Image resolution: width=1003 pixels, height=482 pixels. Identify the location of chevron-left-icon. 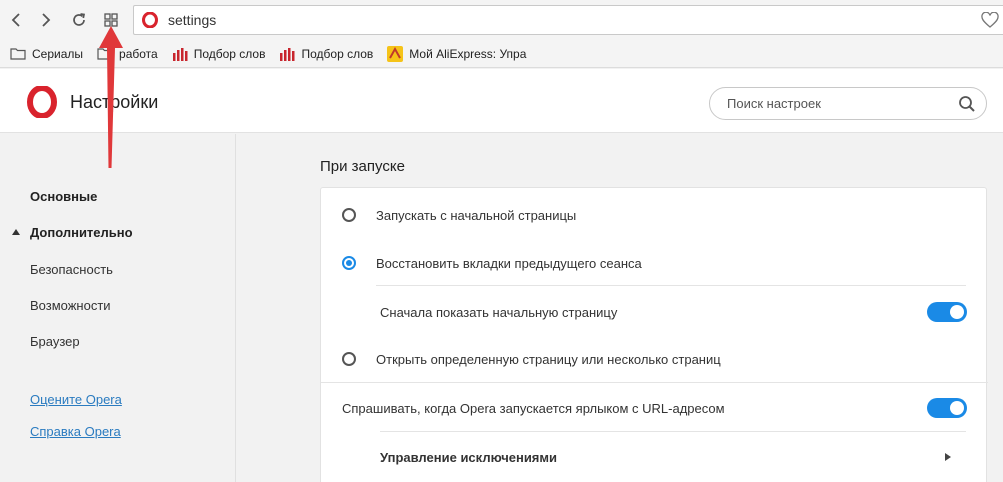
(15, 20).